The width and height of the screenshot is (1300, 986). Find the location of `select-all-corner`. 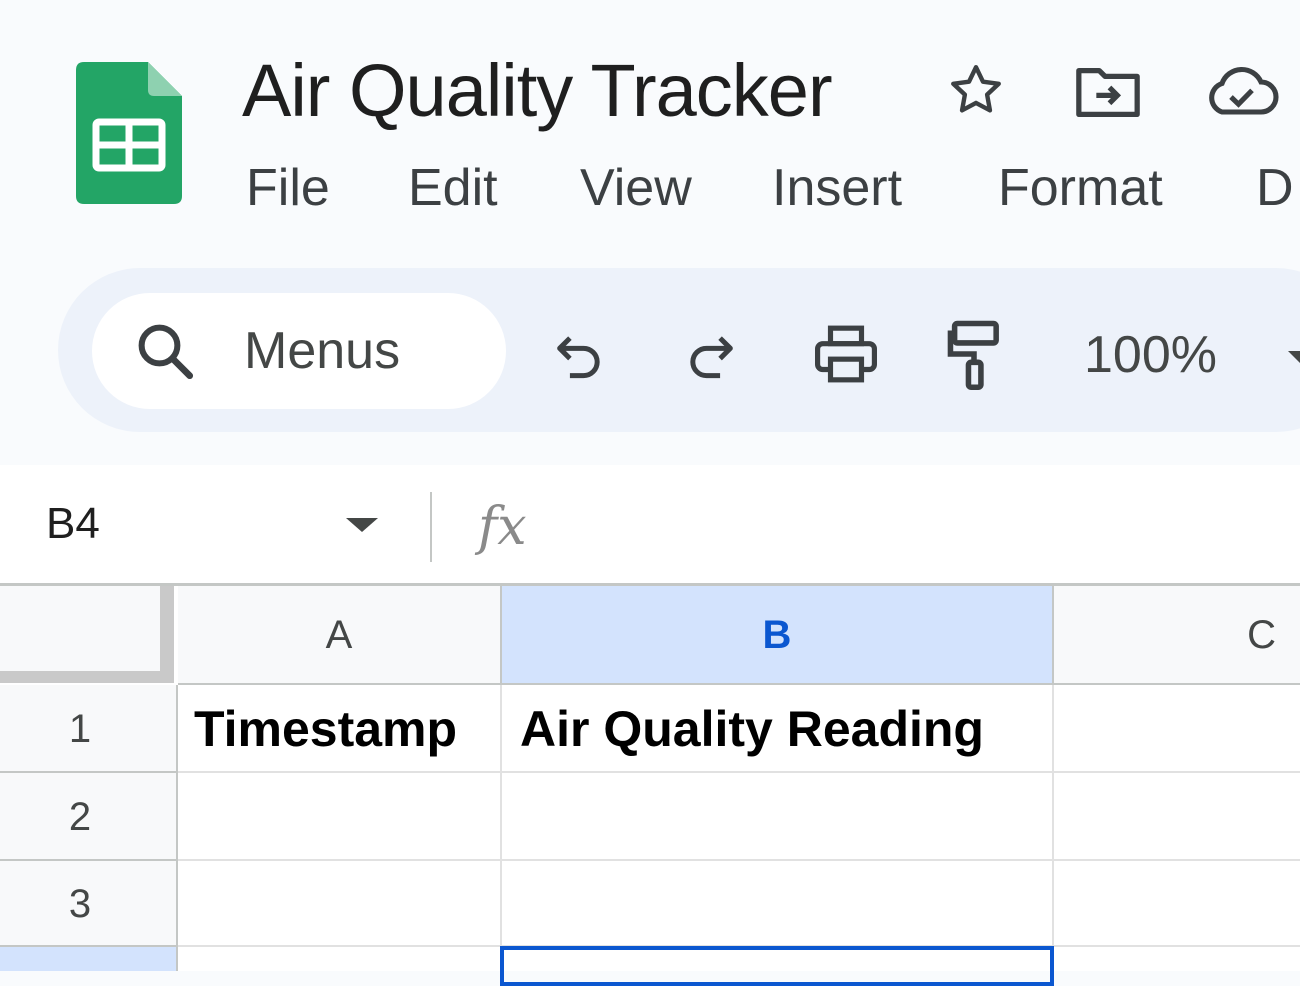

select-all-corner is located at coordinates (87, 634).